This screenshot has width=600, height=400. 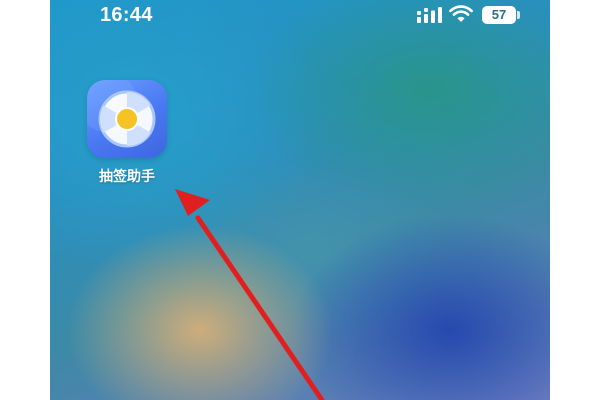 I want to click on app-draw-lots-assistant: 抽签助手, so click(x=127, y=135).